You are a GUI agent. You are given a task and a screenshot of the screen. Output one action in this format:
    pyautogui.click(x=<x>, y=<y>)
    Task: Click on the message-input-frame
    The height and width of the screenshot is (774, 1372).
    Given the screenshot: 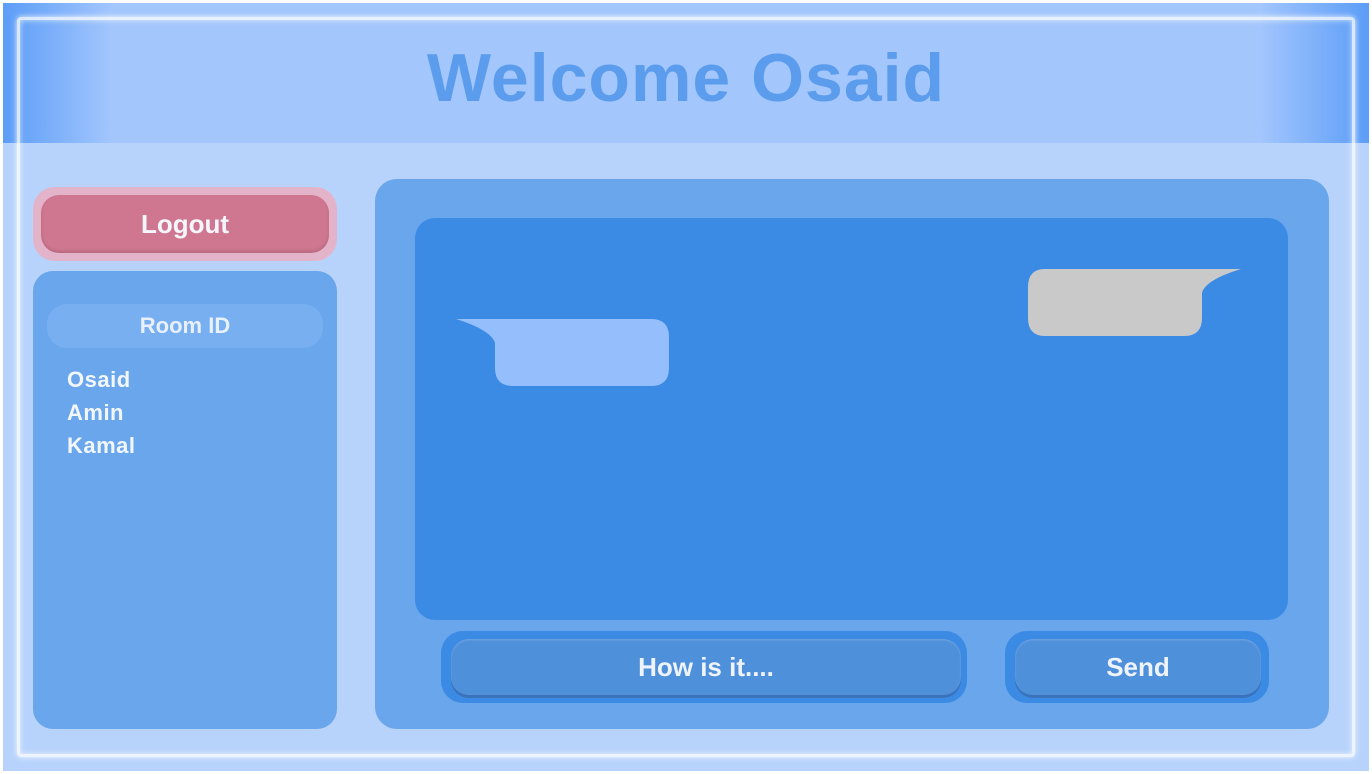 What is the action you would take?
    pyautogui.click(x=704, y=667)
    